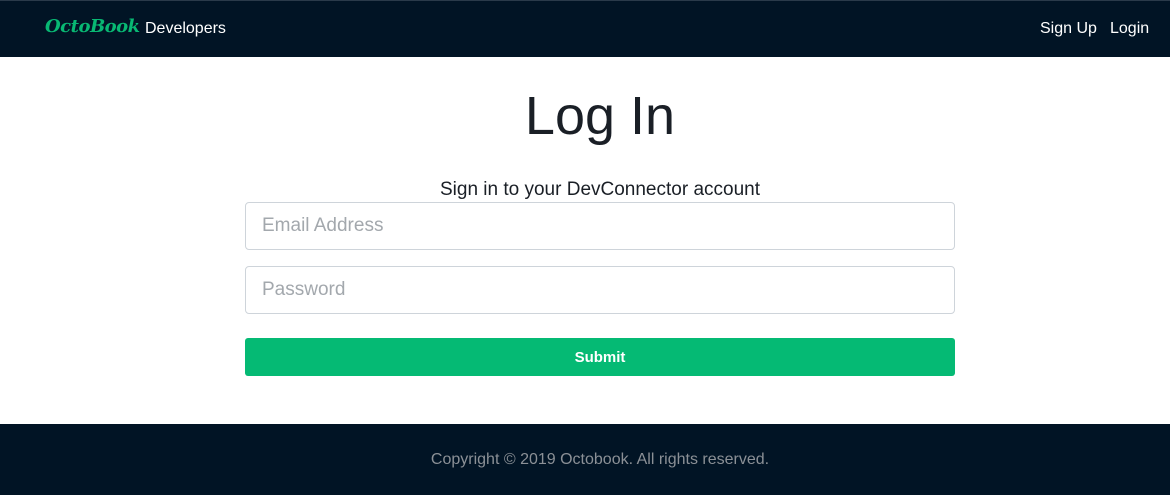 The width and height of the screenshot is (1170, 495). Describe the element at coordinates (599, 189) in the screenshot. I see `page-subtitle: Sign in to your DevConnector account` at that location.